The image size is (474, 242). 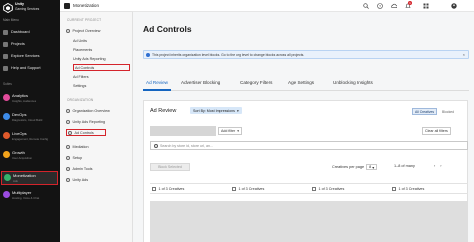 I want to click on add-filter-button: Add filter ▾, so click(x=230, y=131).